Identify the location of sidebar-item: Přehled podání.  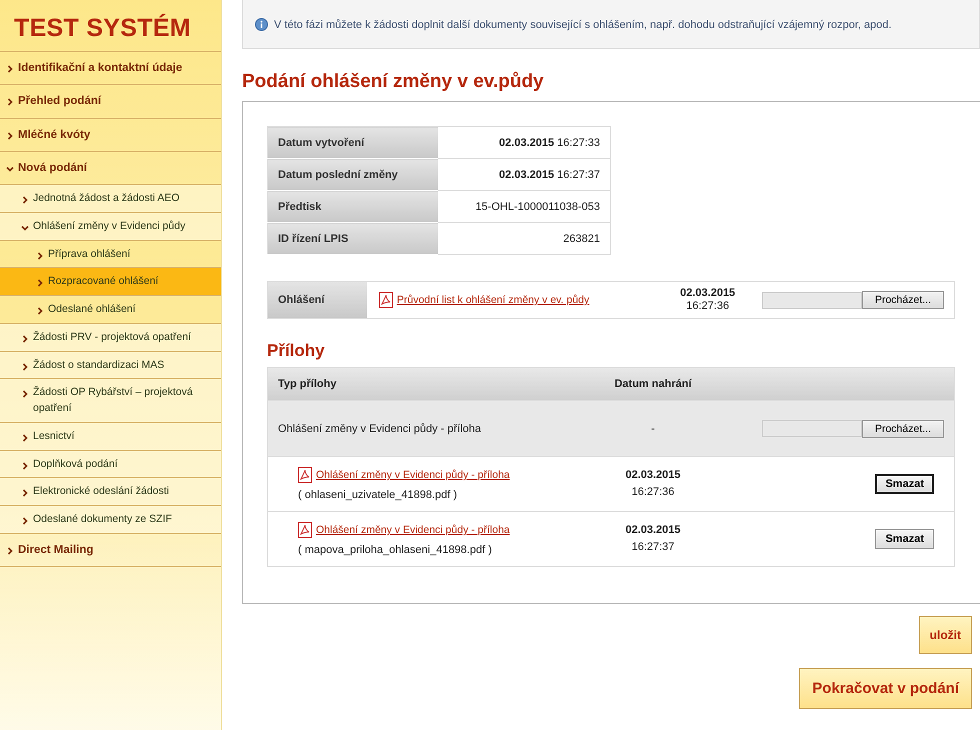
(110, 101).